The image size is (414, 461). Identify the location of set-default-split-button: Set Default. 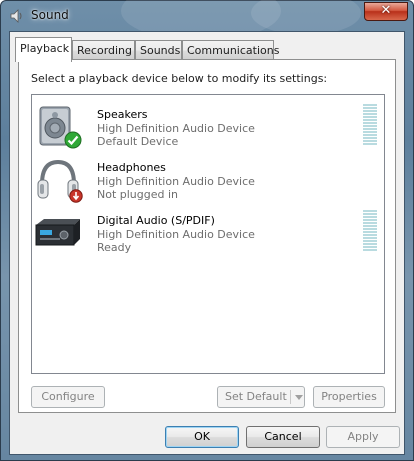
(261, 397).